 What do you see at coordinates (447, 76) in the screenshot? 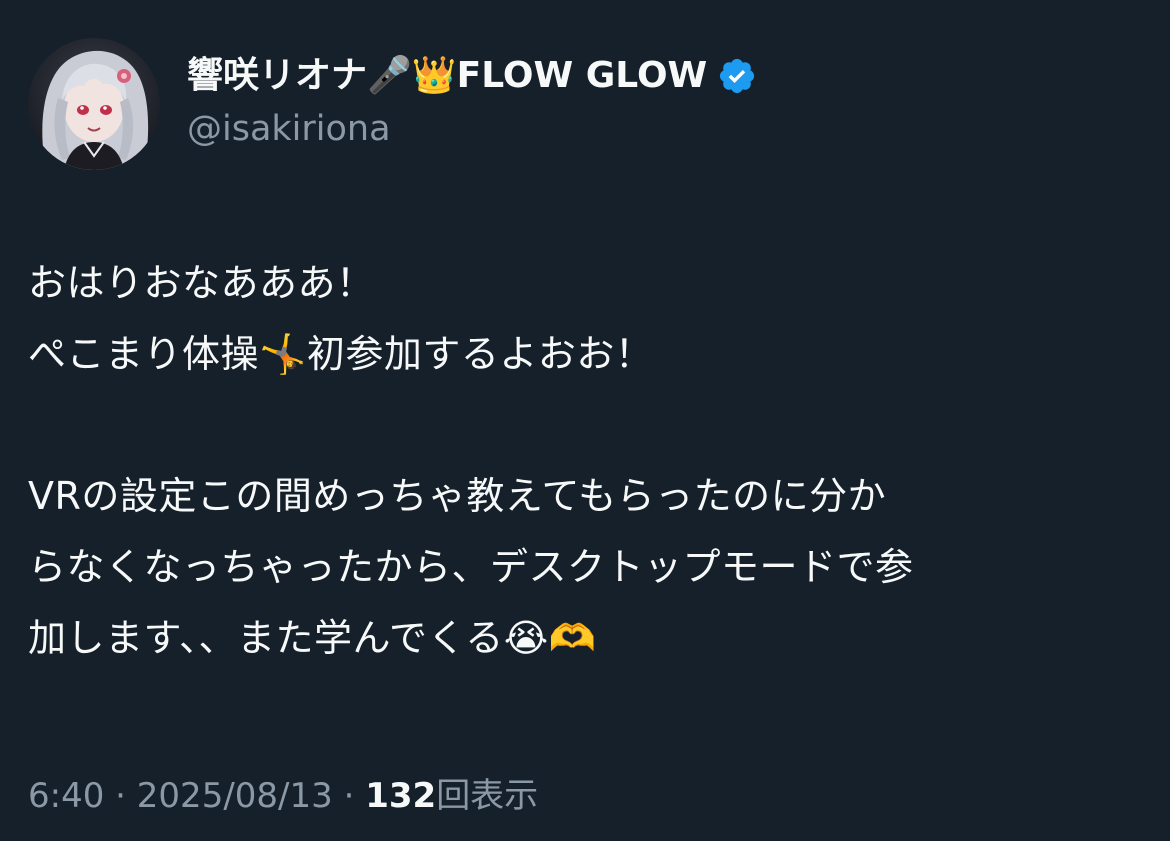
I see `author-display-name: 響咲リオナ🎤👑FLOW GLOW` at bounding box center [447, 76].